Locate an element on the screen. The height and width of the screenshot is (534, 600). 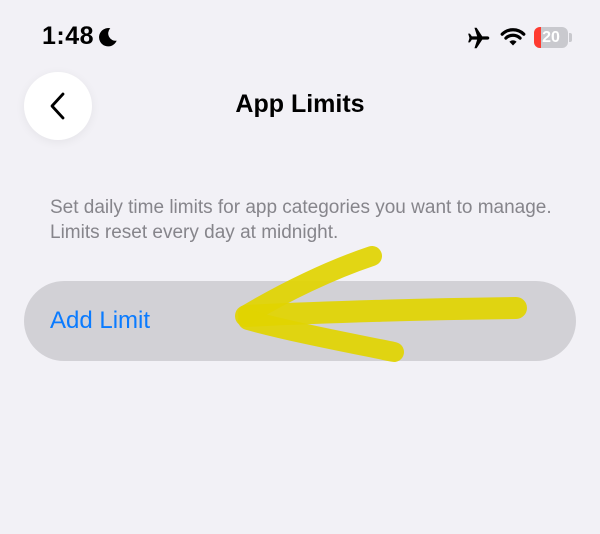
wifi-icon is located at coordinates (513, 37).